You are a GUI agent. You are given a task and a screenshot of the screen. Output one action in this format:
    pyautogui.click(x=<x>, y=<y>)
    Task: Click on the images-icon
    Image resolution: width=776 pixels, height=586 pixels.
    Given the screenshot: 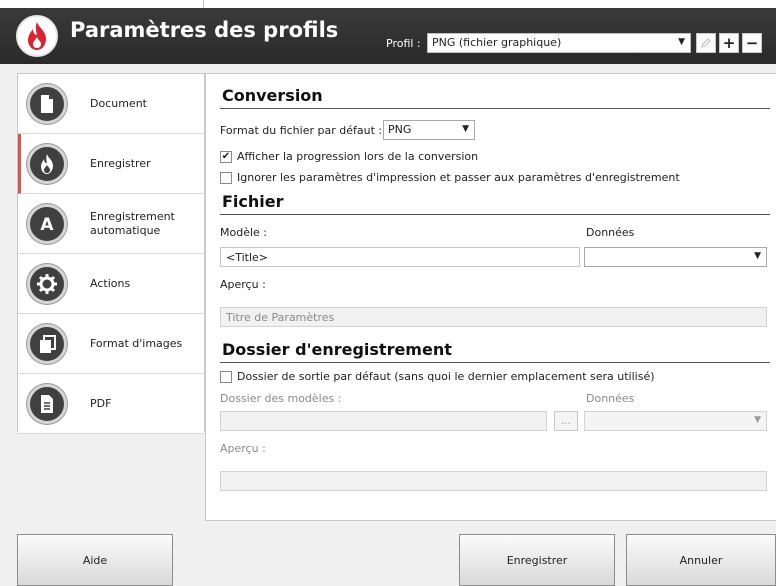 What is the action you would take?
    pyautogui.click(x=47, y=344)
    